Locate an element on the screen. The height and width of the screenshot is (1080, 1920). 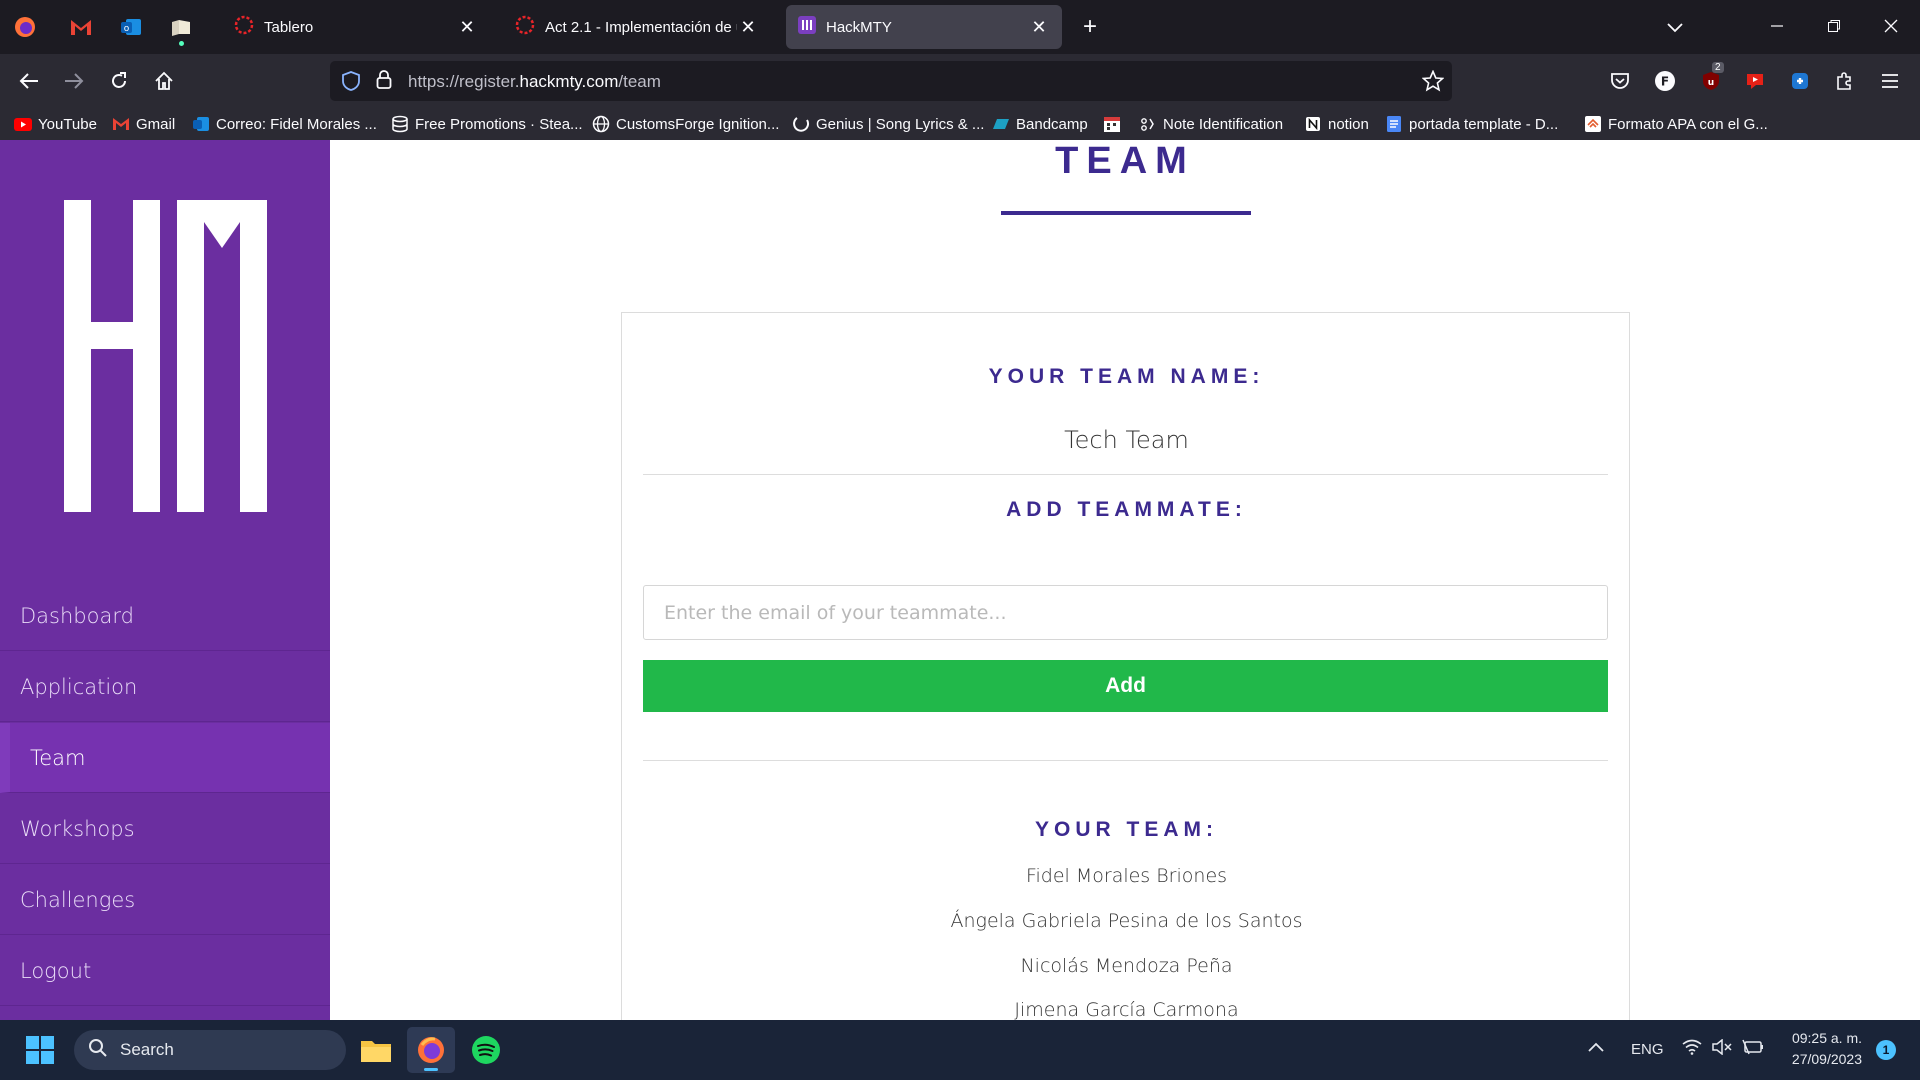
extensions-puzzle-icon is located at coordinates (1844, 81).